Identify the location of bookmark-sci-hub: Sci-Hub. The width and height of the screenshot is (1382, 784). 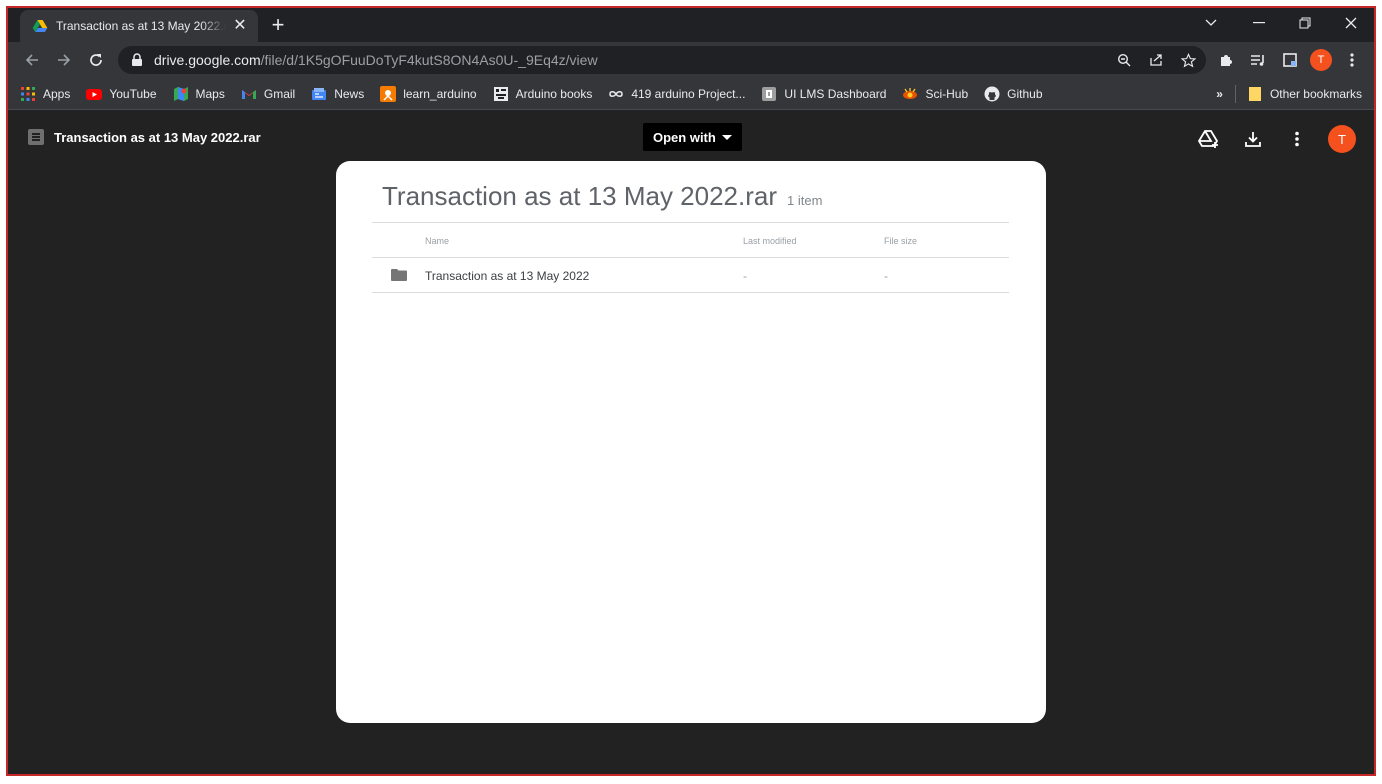
(935, 94).